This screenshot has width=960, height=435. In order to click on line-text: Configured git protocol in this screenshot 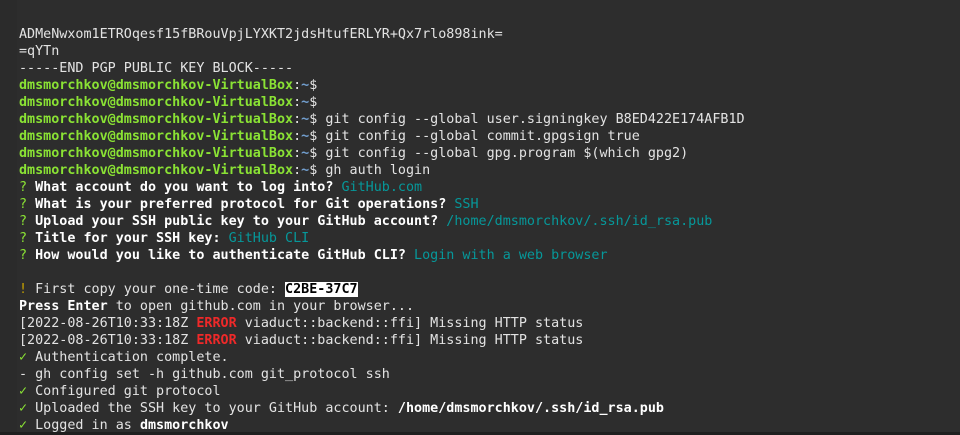, I will do `click(124, 391)`.